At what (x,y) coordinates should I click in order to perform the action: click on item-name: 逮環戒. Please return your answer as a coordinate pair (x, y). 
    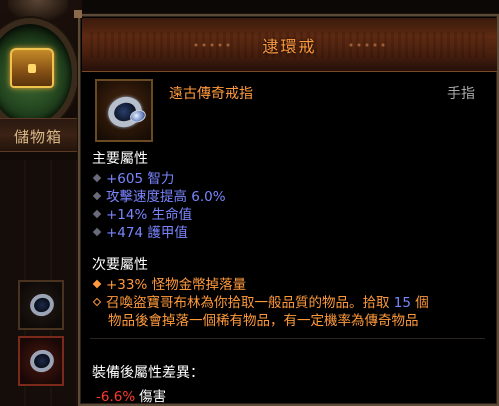
    Looking at the image, I should click on (289, 46).